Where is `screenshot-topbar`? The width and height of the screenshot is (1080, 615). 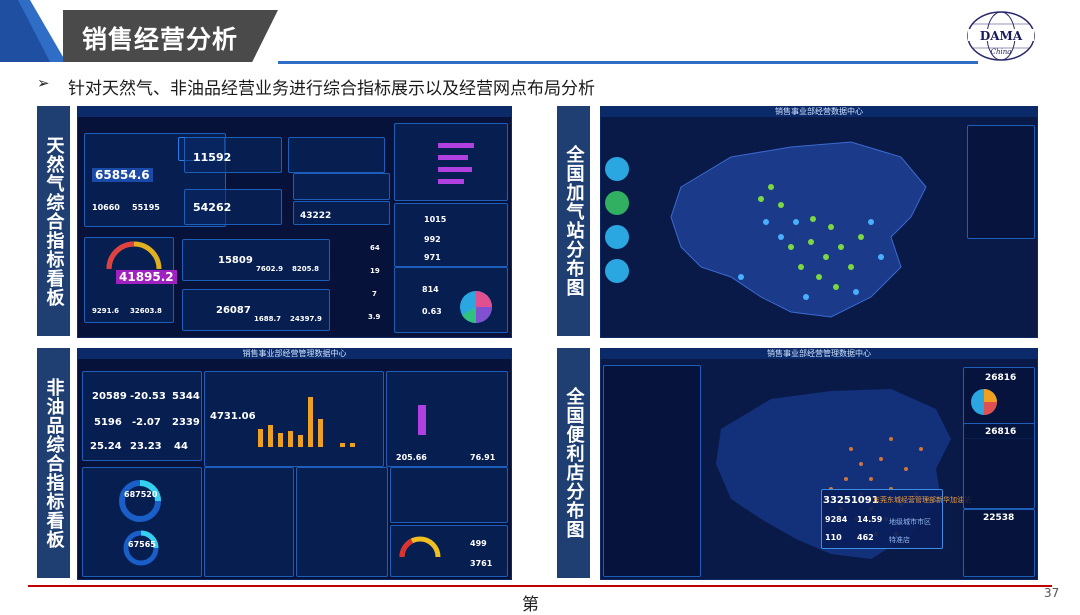 screenshot-topbar is located at coordinates (294, 112).